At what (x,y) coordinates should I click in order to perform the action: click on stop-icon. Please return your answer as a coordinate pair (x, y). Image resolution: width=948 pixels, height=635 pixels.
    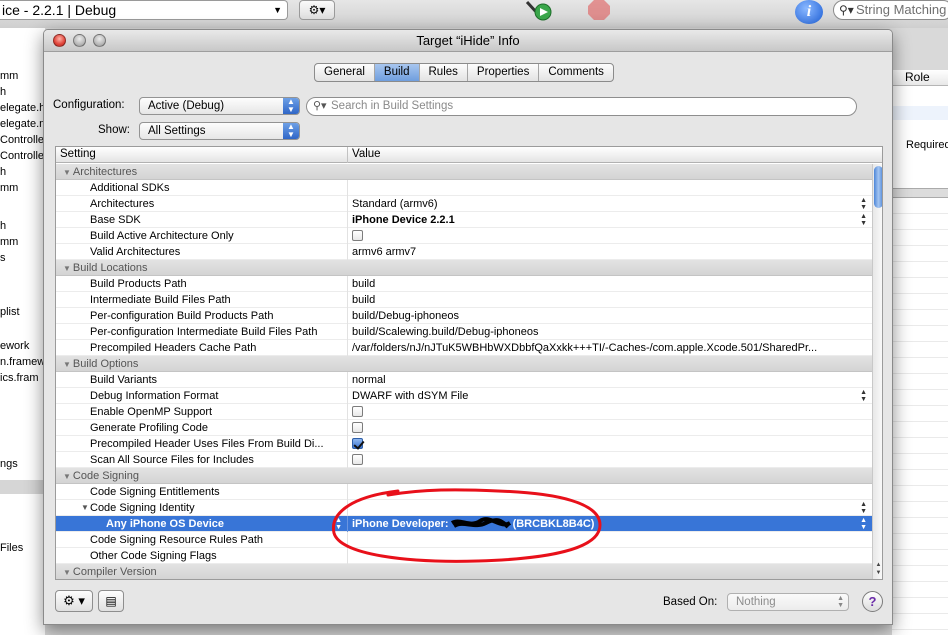
    Looking at the image, I should click on (599, 10).